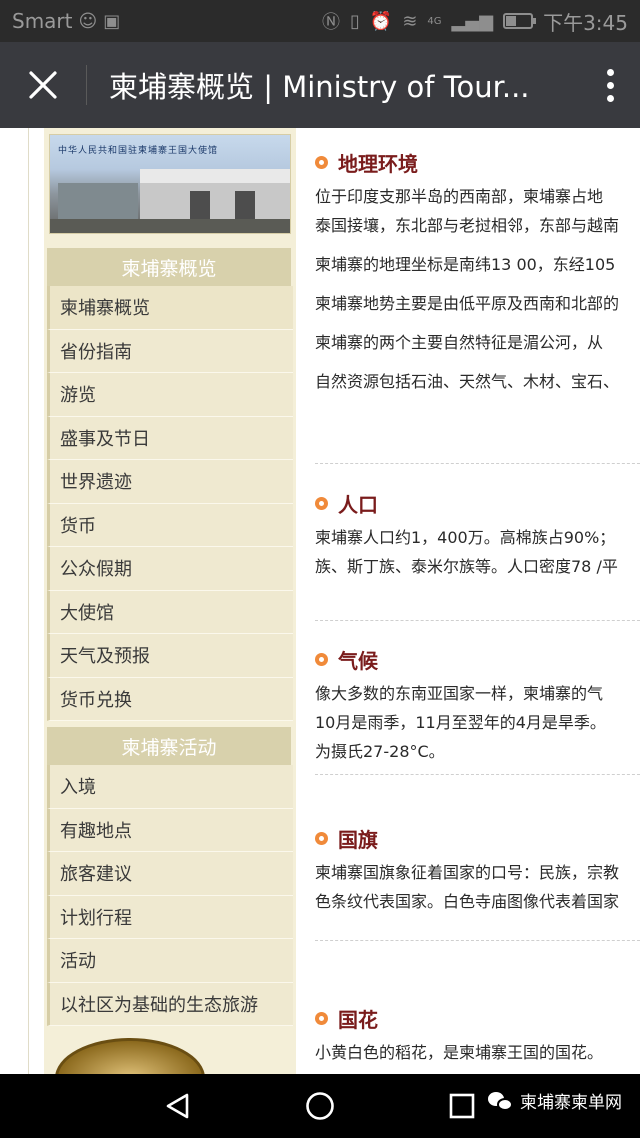 The width and height of the screenshot is (640, 1138). I want to click on home-circle-icon, so click(320, 1106).